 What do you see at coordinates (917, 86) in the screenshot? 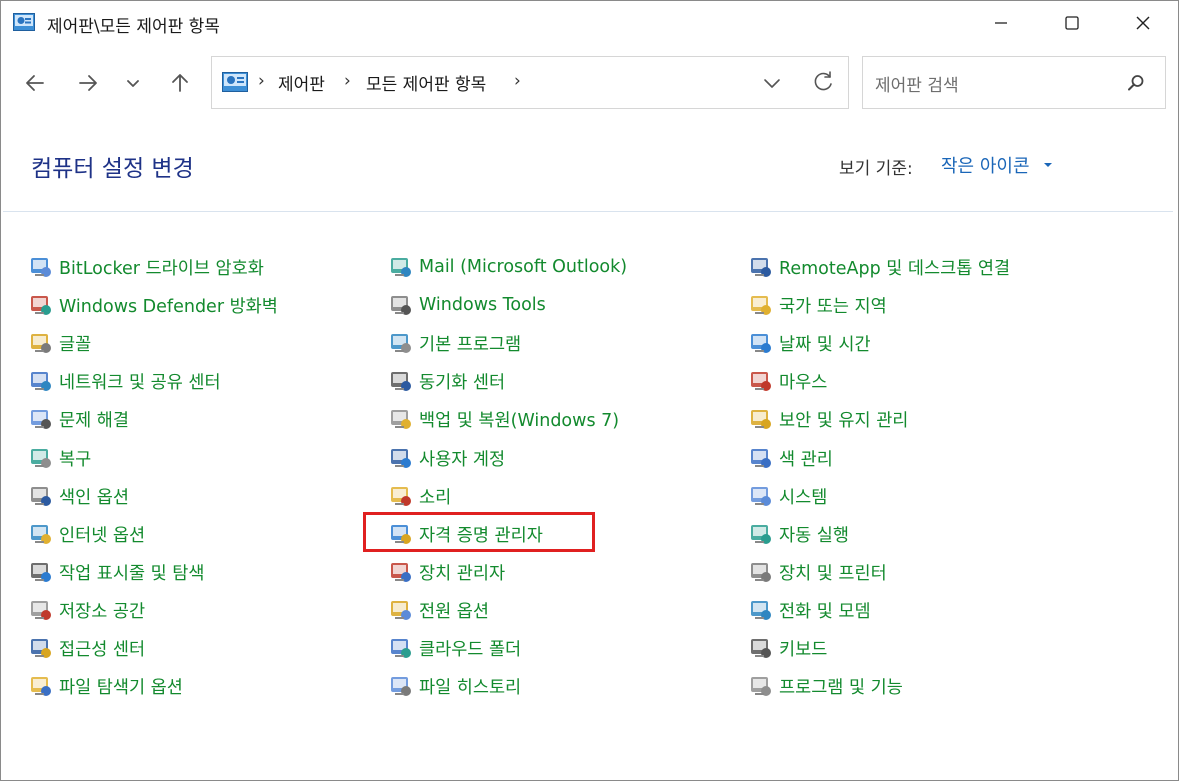
I see `search-placeholder: 제어판 검색` at bounding box center [917, 86].